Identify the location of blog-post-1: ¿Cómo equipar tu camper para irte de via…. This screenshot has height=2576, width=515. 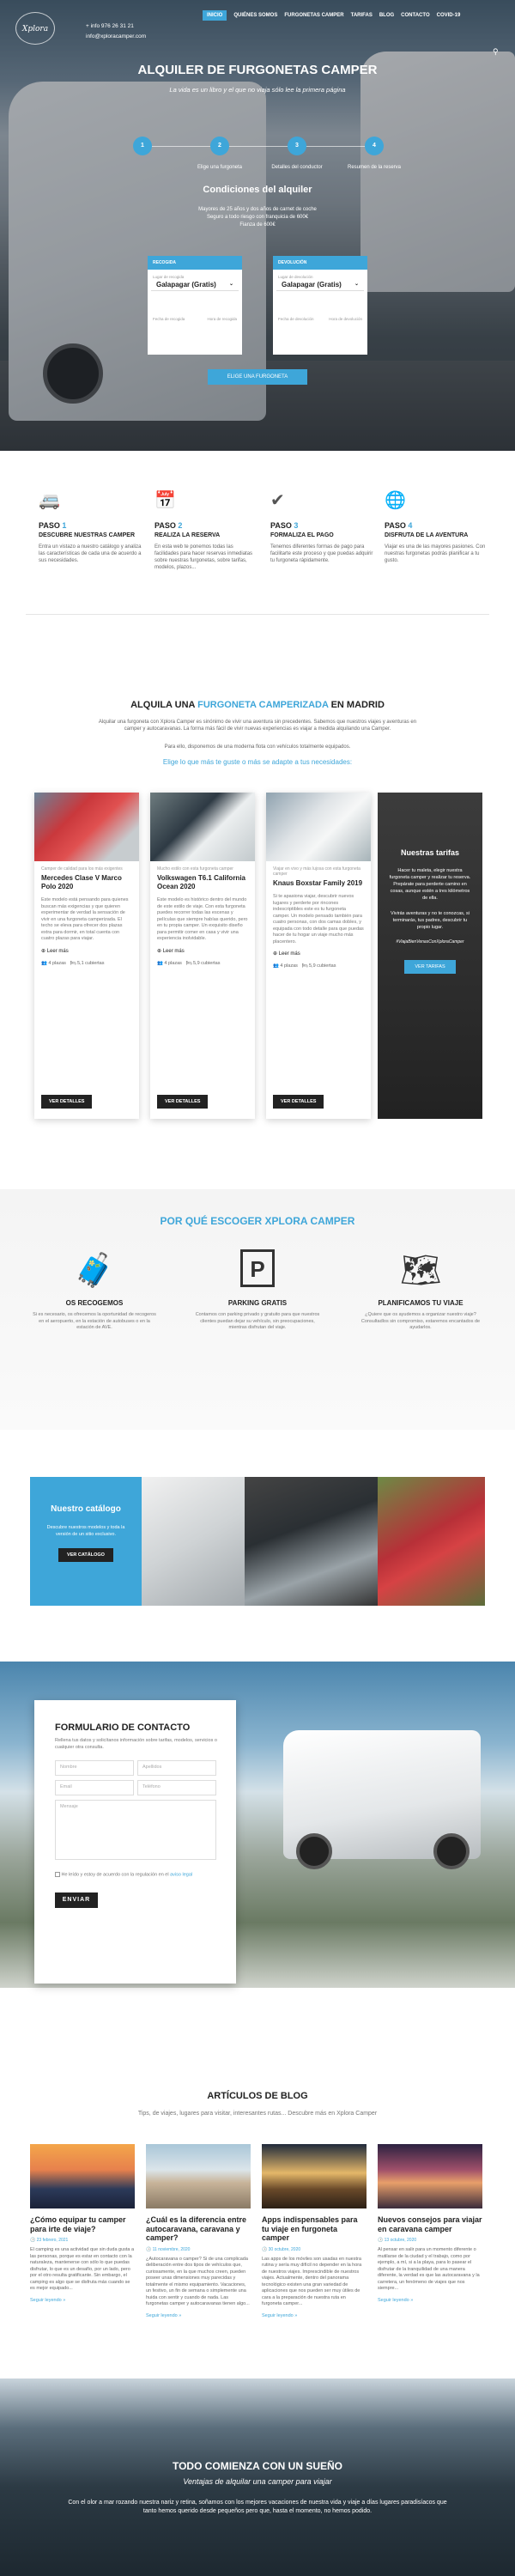
(82, 2223).